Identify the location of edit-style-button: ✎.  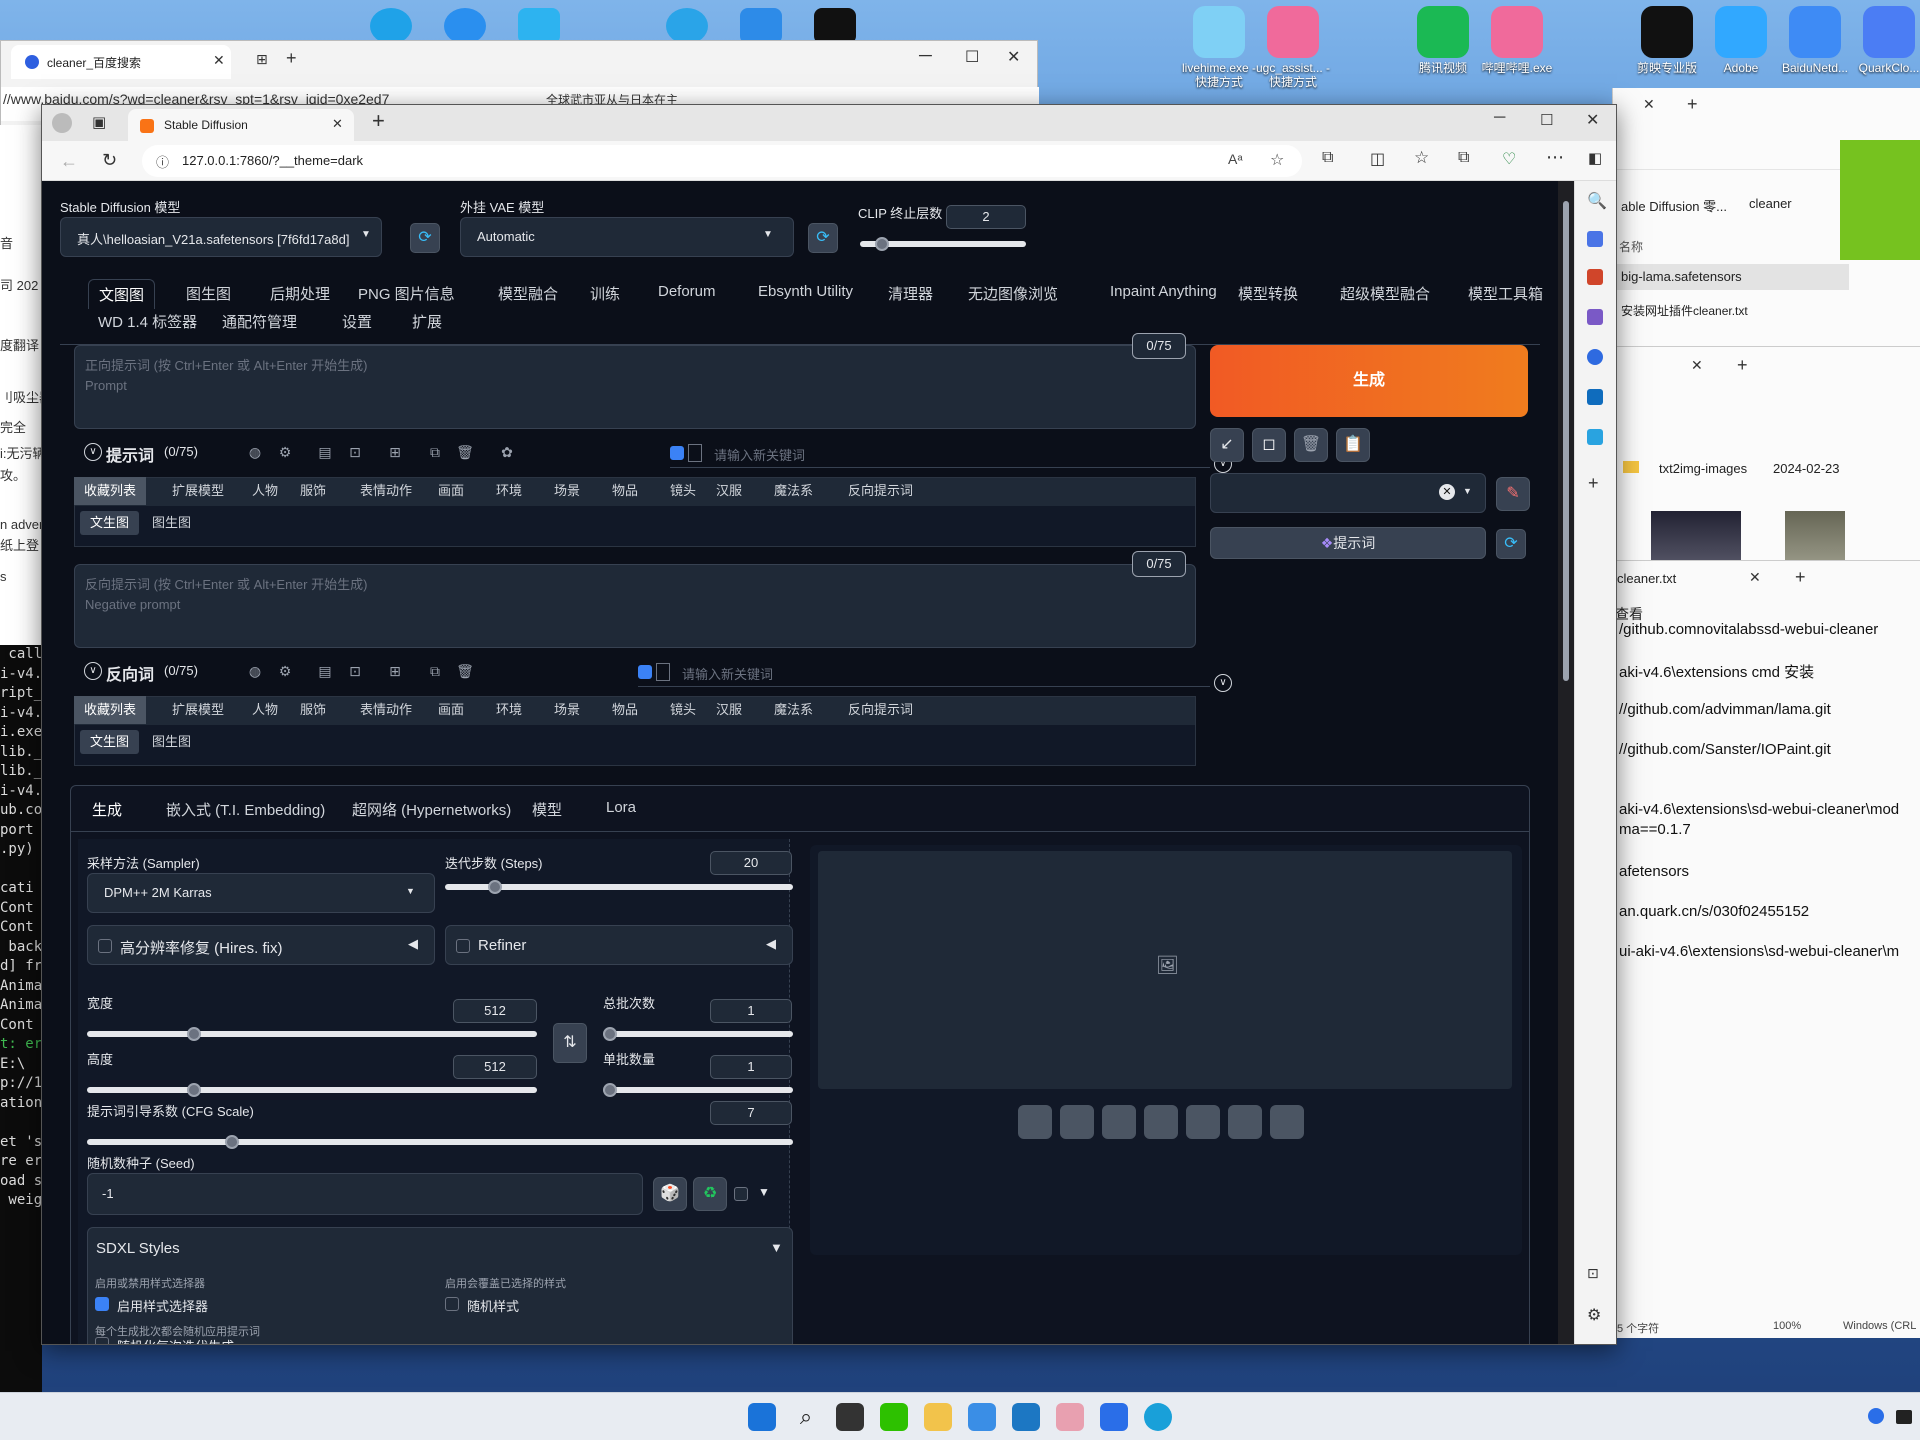
(1513, 494).